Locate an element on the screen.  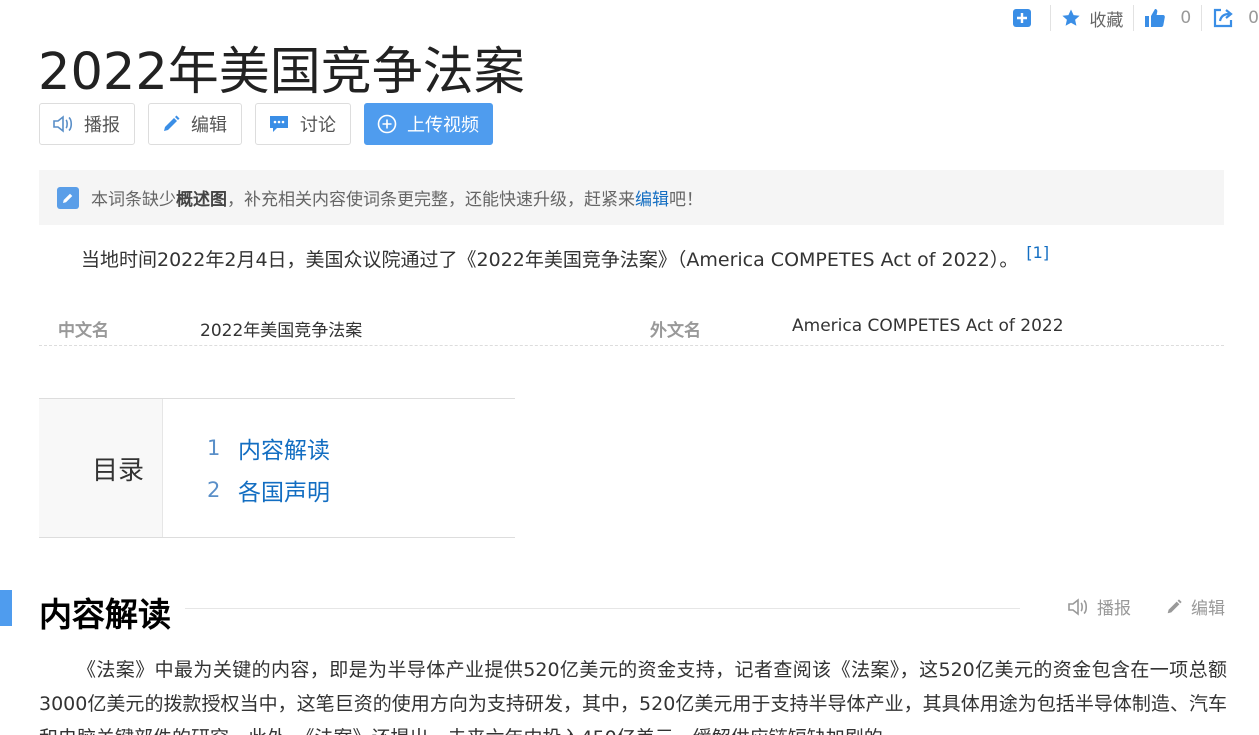
catalog-item: 1 内容解读 is located at coordinates (268, 448).